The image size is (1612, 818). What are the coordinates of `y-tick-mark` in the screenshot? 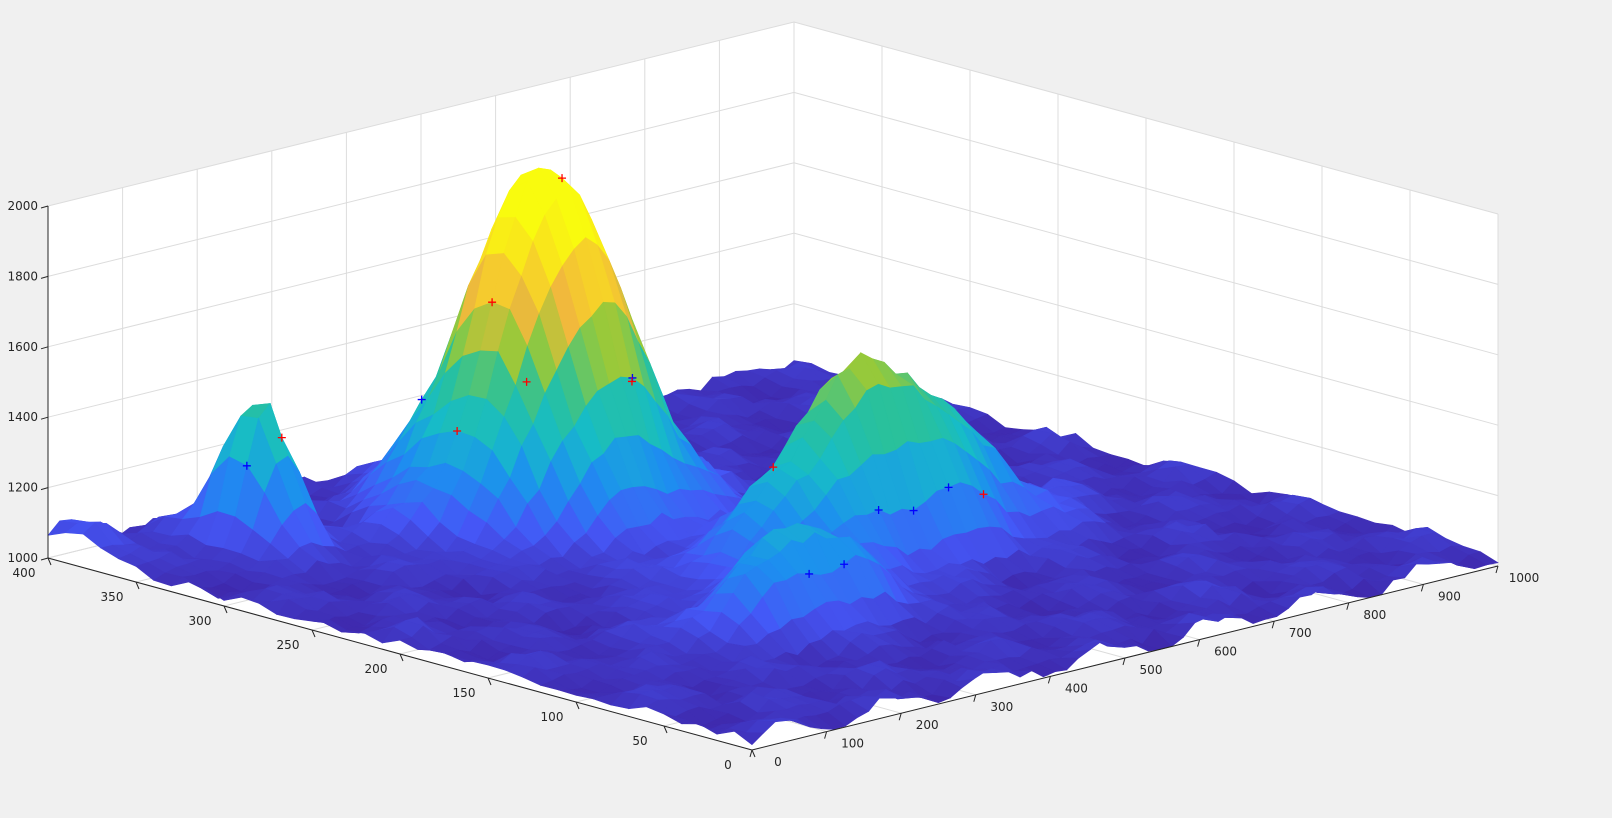 It's located at (753, 753).